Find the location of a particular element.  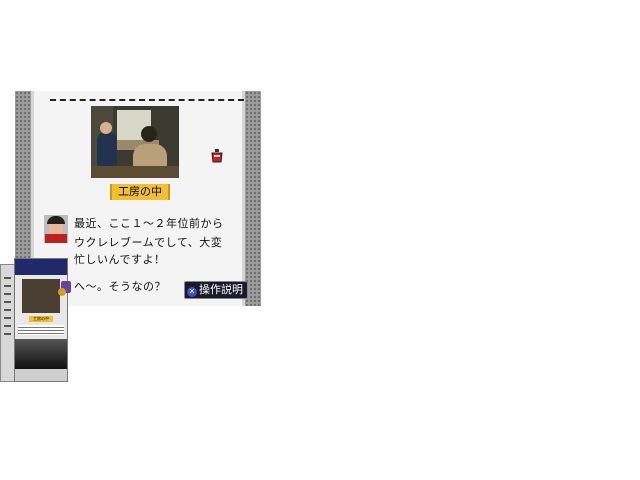

dashed-divider is located at coordinates (147, 100).